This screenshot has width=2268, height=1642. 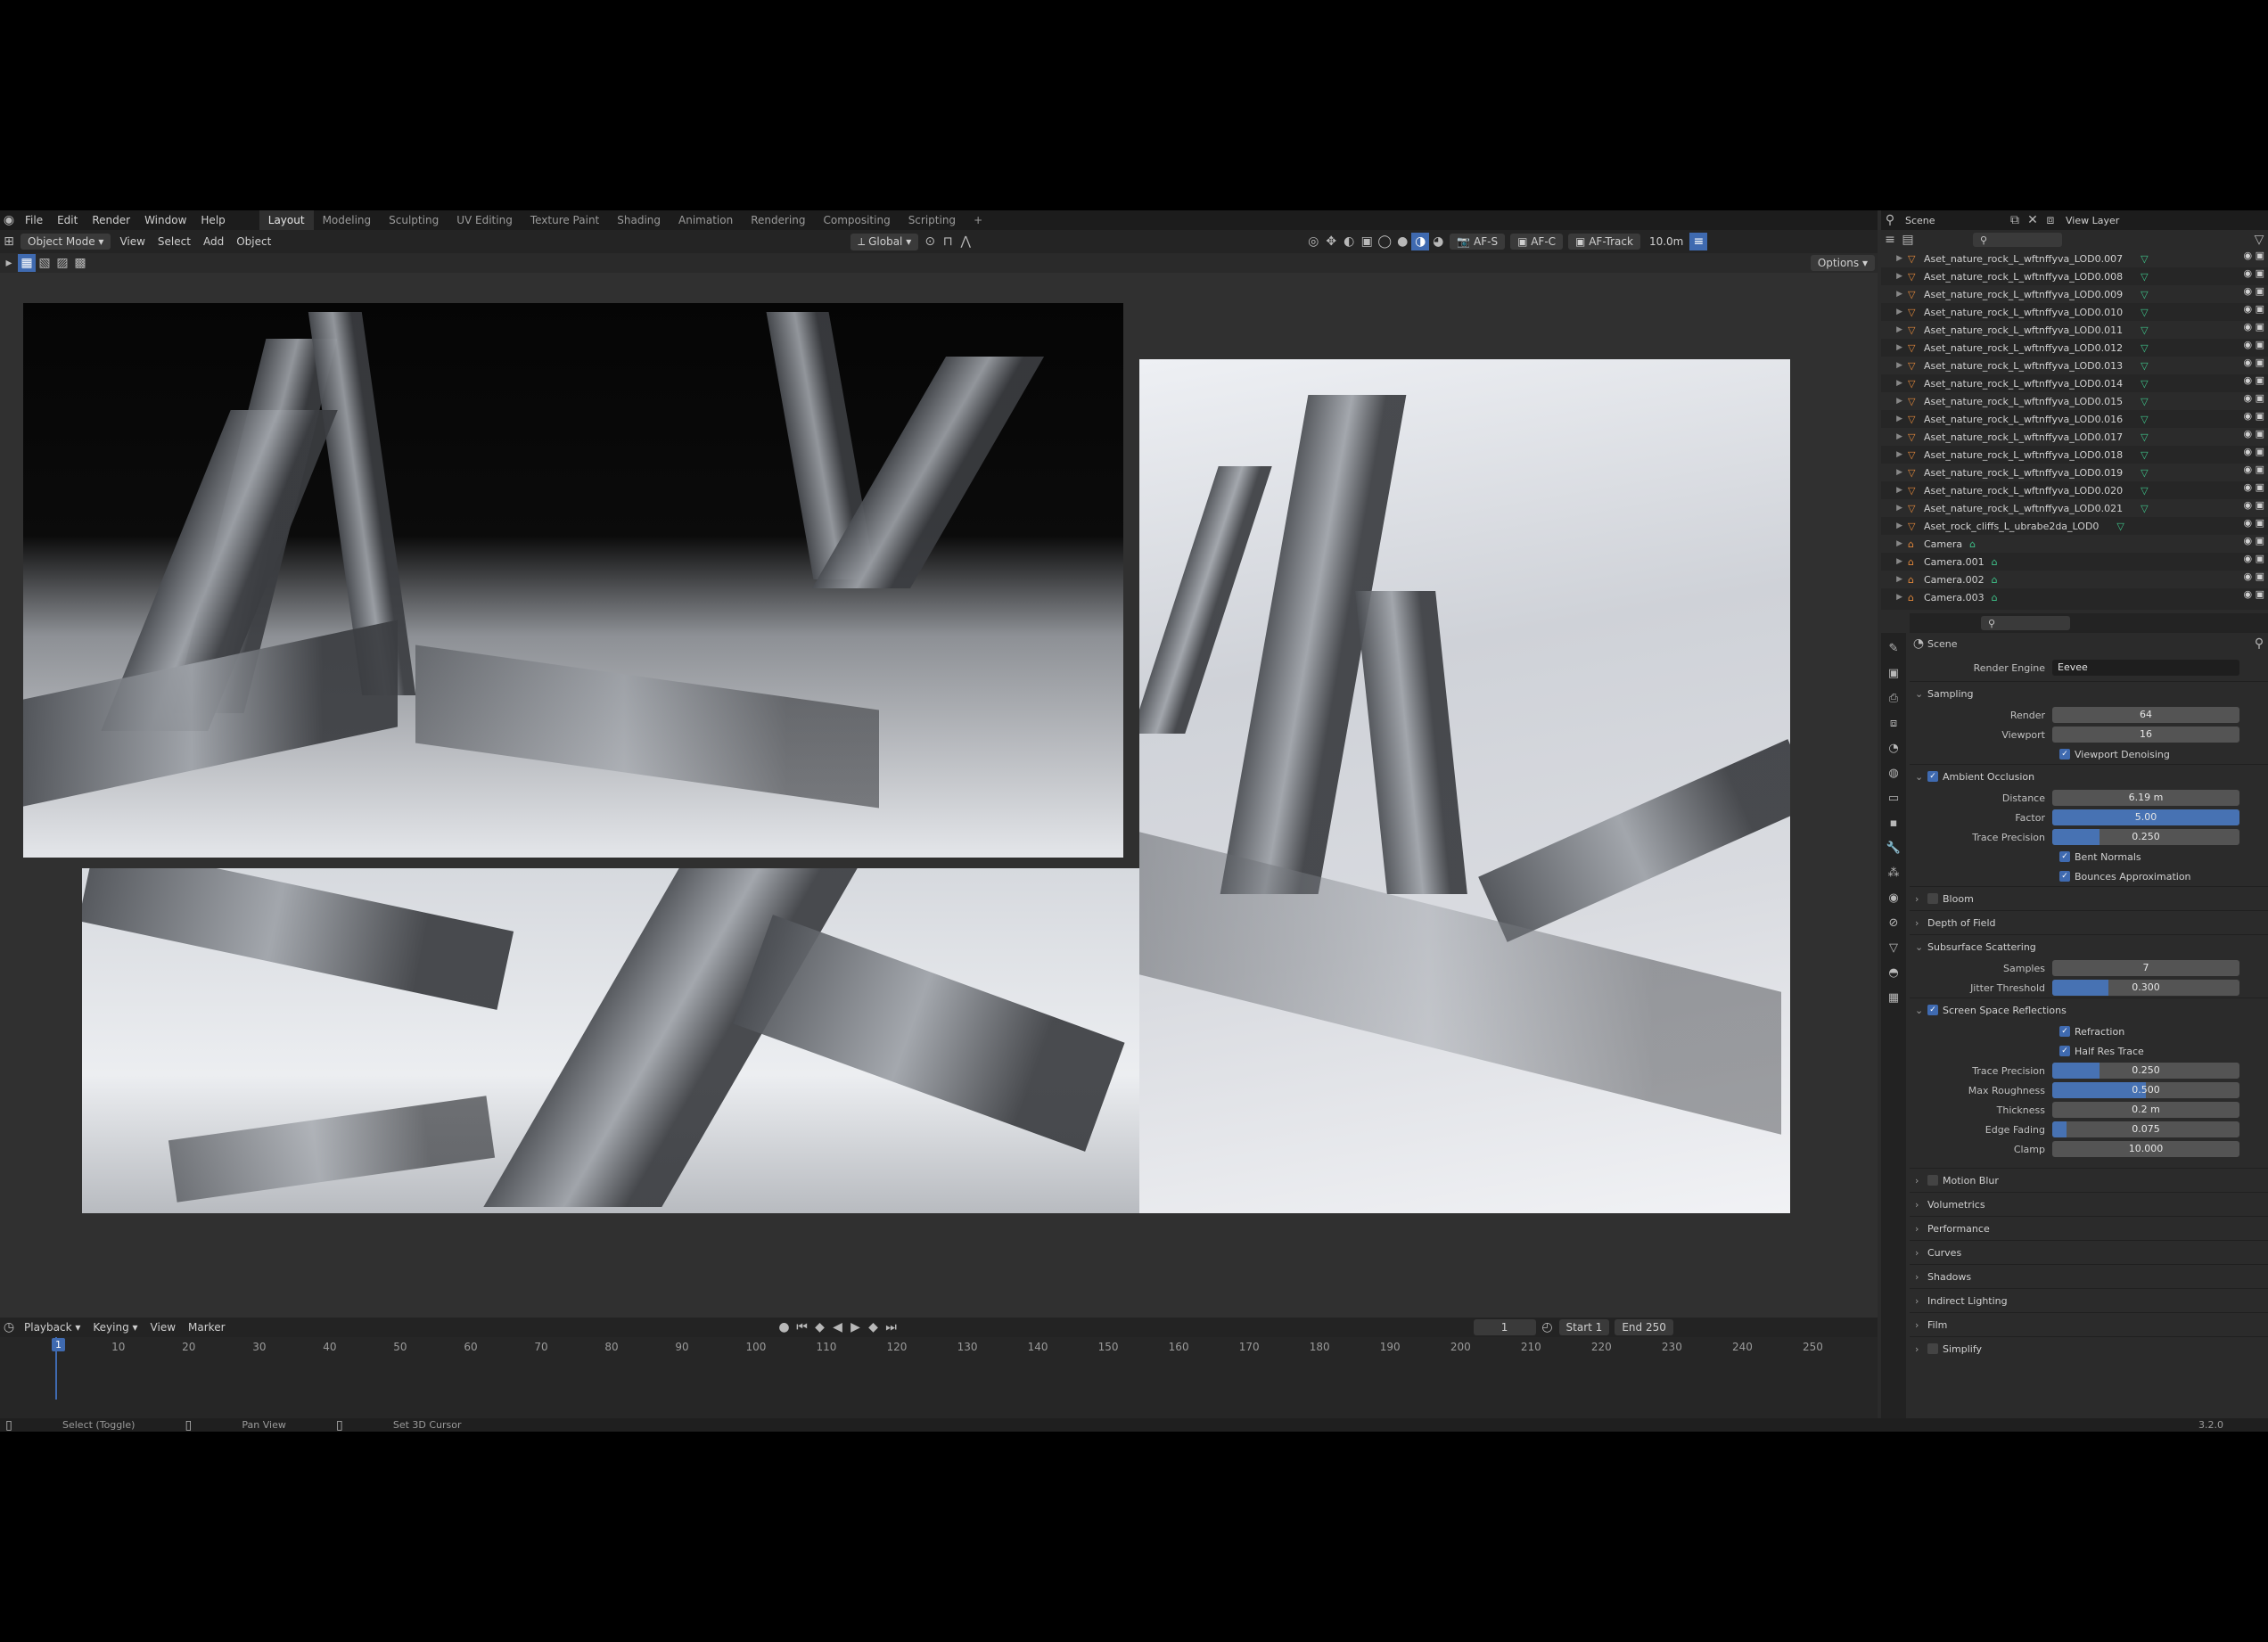 What do you see at coordinates (1890, 220) in the screenshot?
I see `scene-icon: ⚲` at bounding box center [1890, 220].